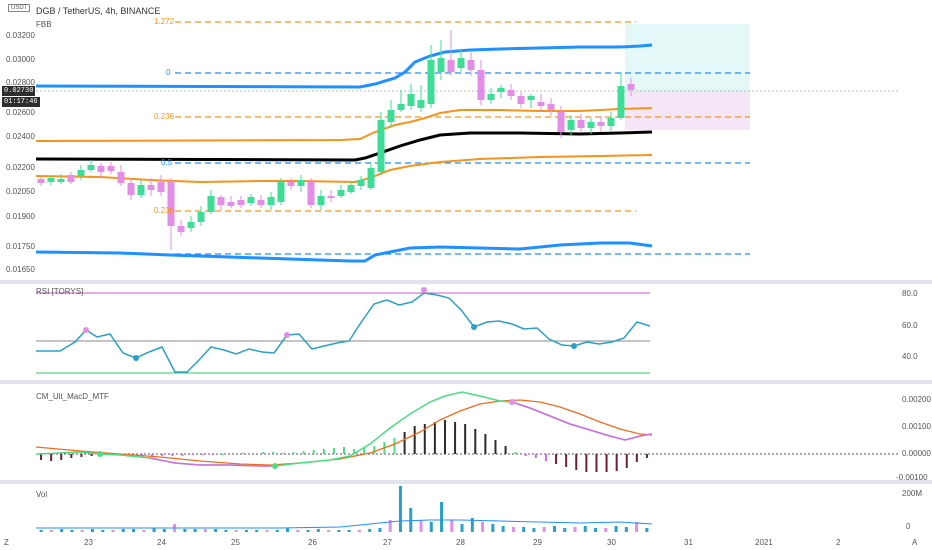 The width and height of the screenshot is (932, 550). I want to click on upper-band, so click(344, 66).